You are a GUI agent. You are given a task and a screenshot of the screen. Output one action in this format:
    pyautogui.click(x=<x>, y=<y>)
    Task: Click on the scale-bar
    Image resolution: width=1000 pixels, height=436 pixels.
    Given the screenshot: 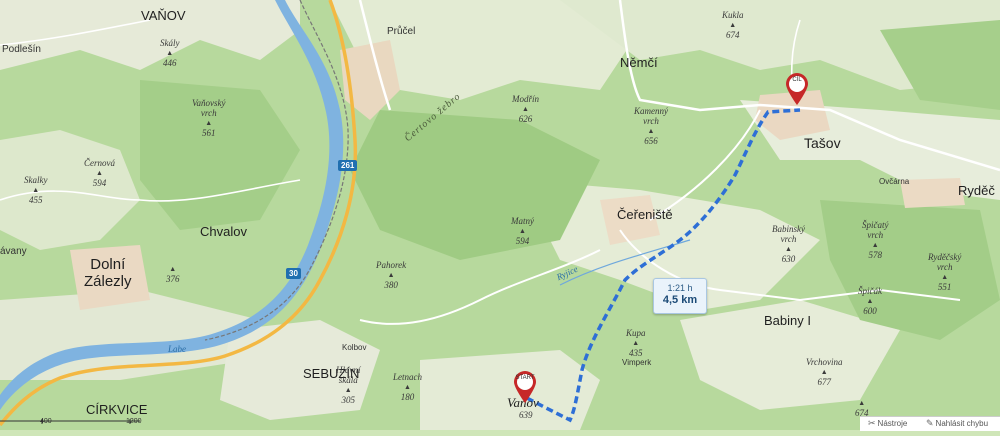 What is the action you would take?
    pyautogui.click(x=100, y=424)
    